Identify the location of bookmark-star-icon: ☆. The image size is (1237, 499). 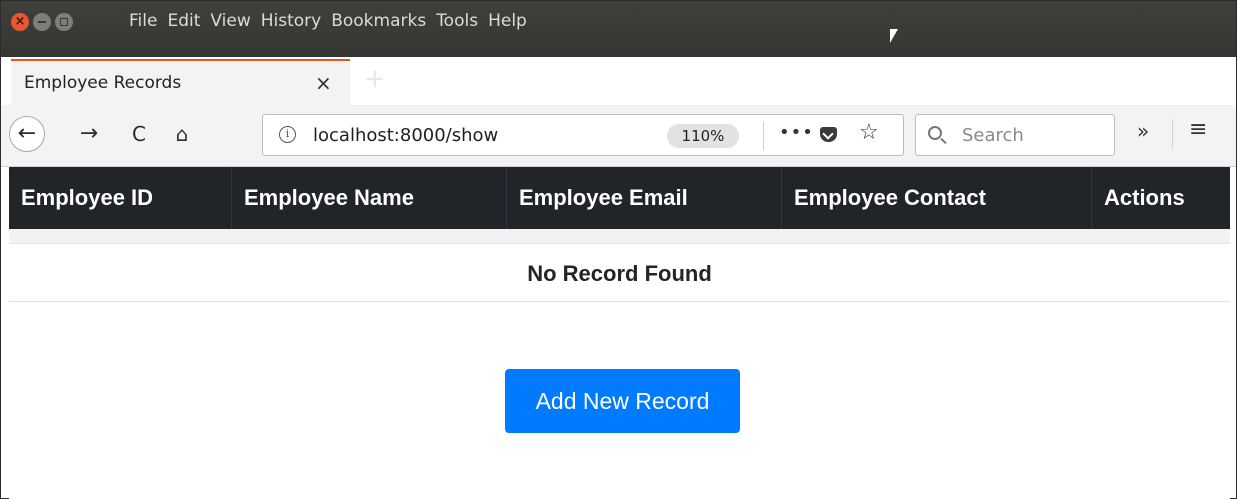
(869, 132).